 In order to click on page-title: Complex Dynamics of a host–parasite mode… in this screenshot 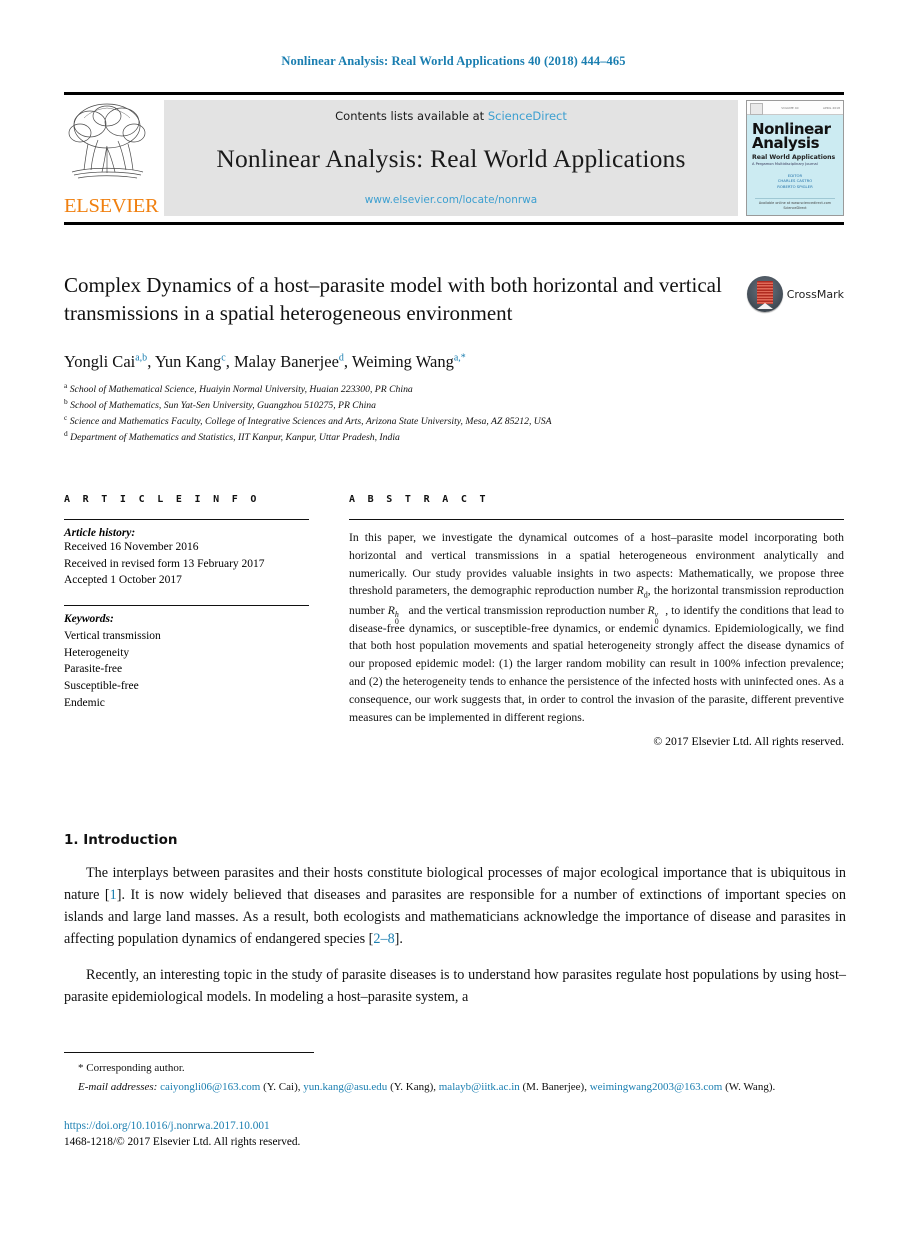, I will do `click(393, 299)`.